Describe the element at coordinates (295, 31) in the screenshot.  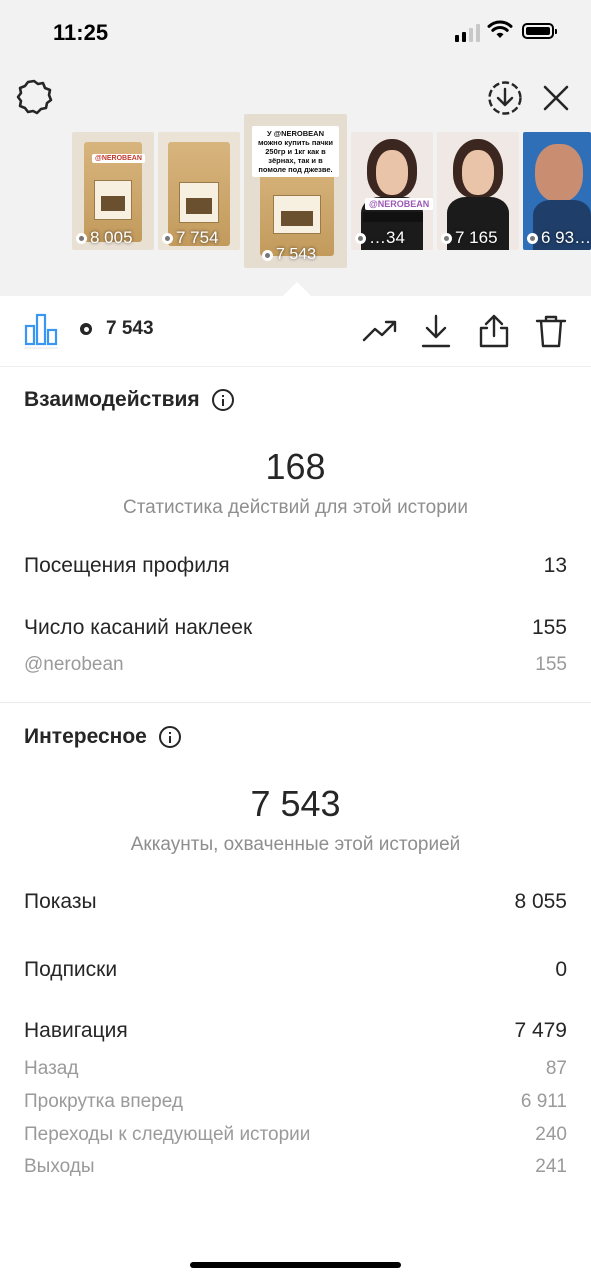
I see `status-bar: 11:25` at that location.